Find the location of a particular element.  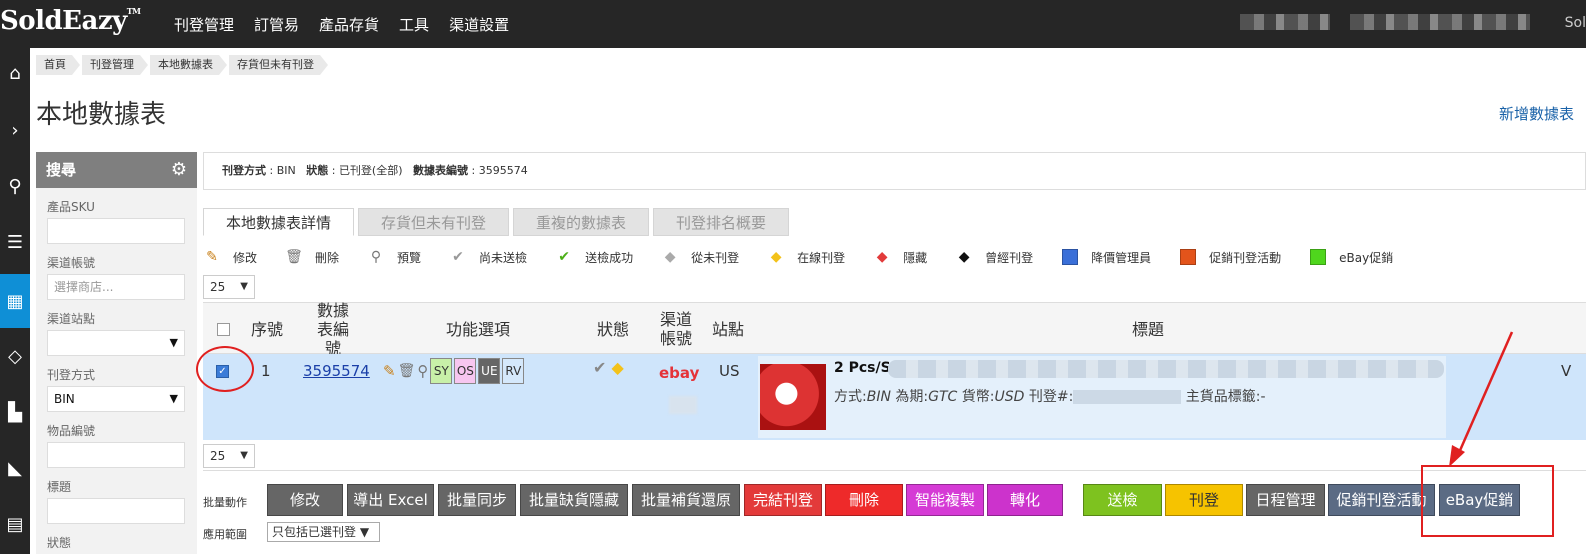

item-no-input is located at coordinates (116, 455).